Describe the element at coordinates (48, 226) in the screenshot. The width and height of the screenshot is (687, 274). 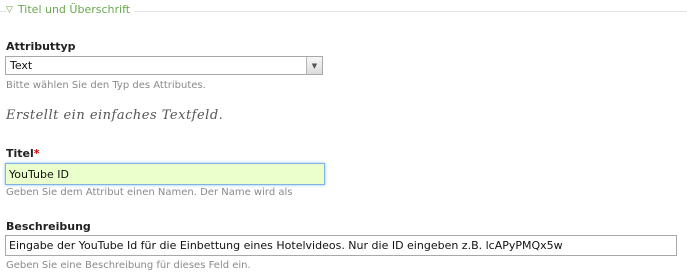
I see `description-field-label: Beschreibung` at that location.